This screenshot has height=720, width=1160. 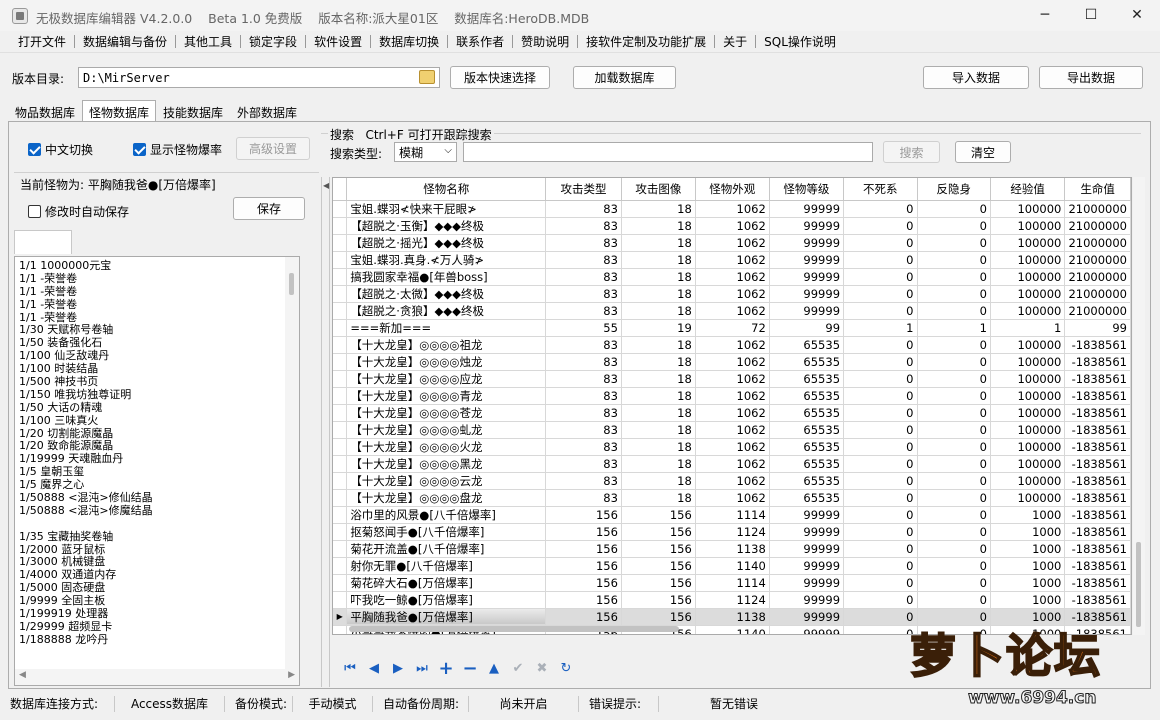 I want to click on column-header: 经验值, so click(x=1028, y=189).